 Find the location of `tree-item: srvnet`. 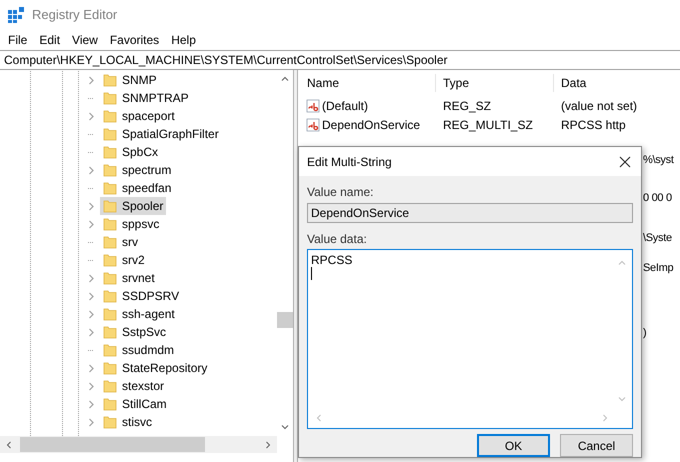

tree-item: srvnet is located at coordinates (129, 278).